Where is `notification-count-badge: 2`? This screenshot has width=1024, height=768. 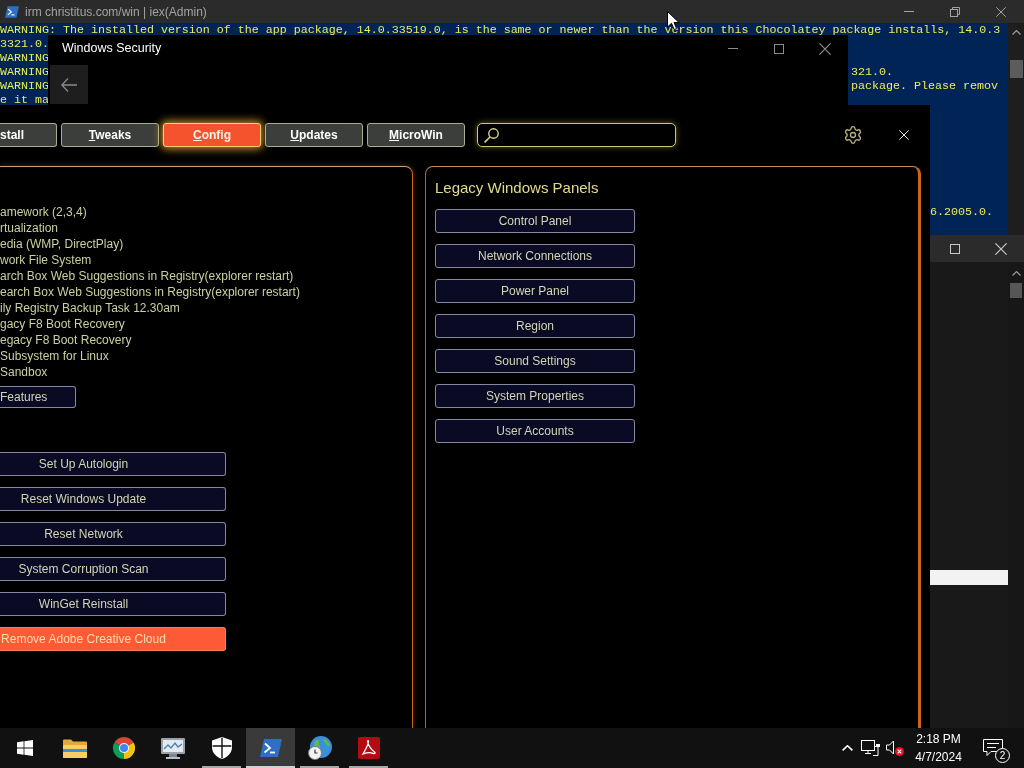 notification-count-badge: 2 is located at coordinates (1002, 755).